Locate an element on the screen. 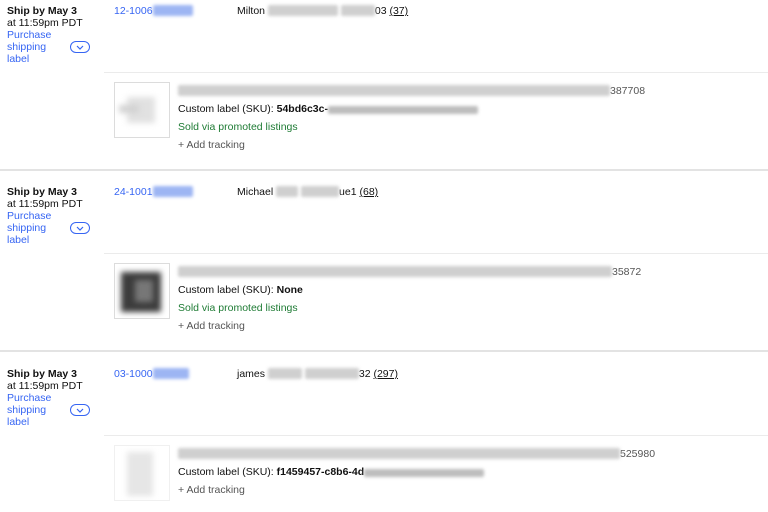 The image size is (768, 512). order-number-link: 24-1001 is located at coordinates (153, 192).